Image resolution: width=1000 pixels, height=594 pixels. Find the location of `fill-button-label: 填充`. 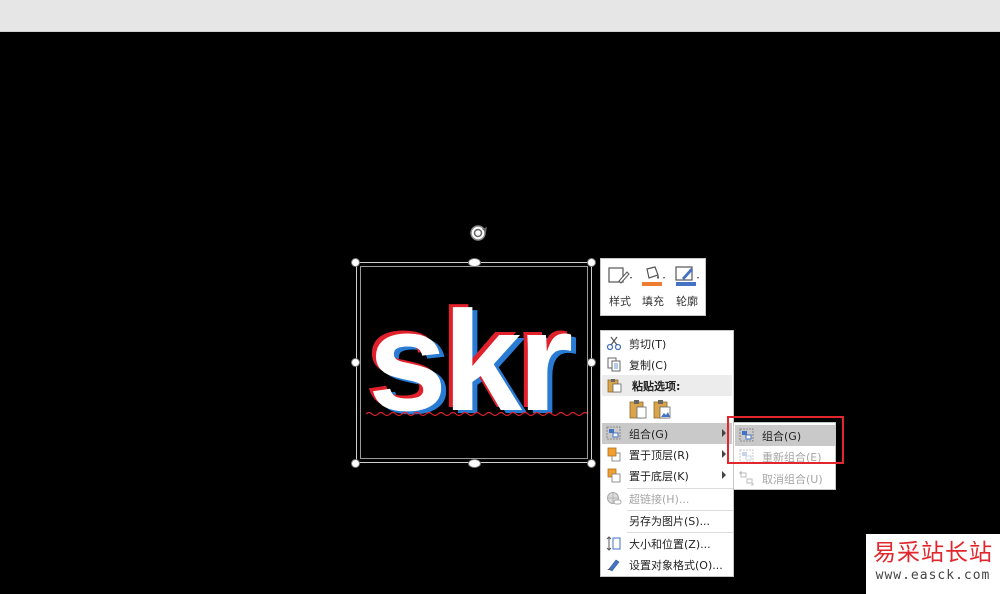

fill-button-label: 填充 is located at coordinates (653, 301).